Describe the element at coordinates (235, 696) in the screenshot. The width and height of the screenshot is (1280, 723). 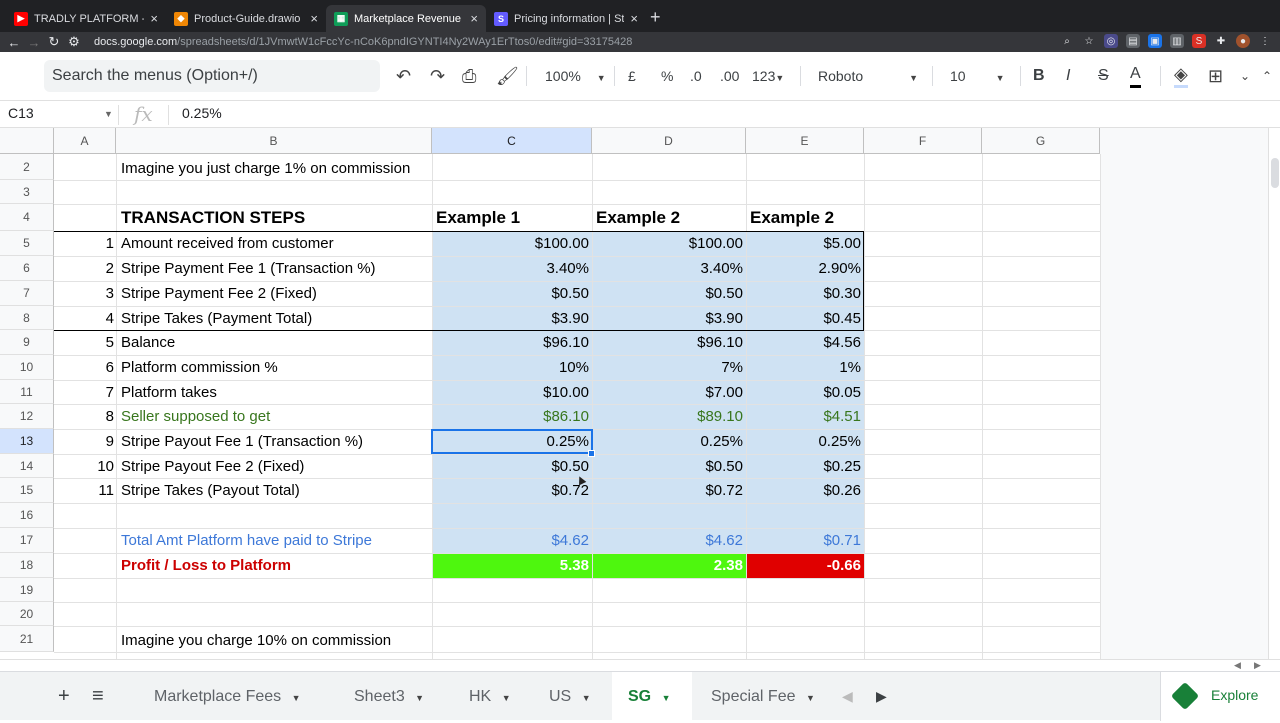
I see `sheet-tab-marketplace-fees: Marketplace Fees ▼` at that location.